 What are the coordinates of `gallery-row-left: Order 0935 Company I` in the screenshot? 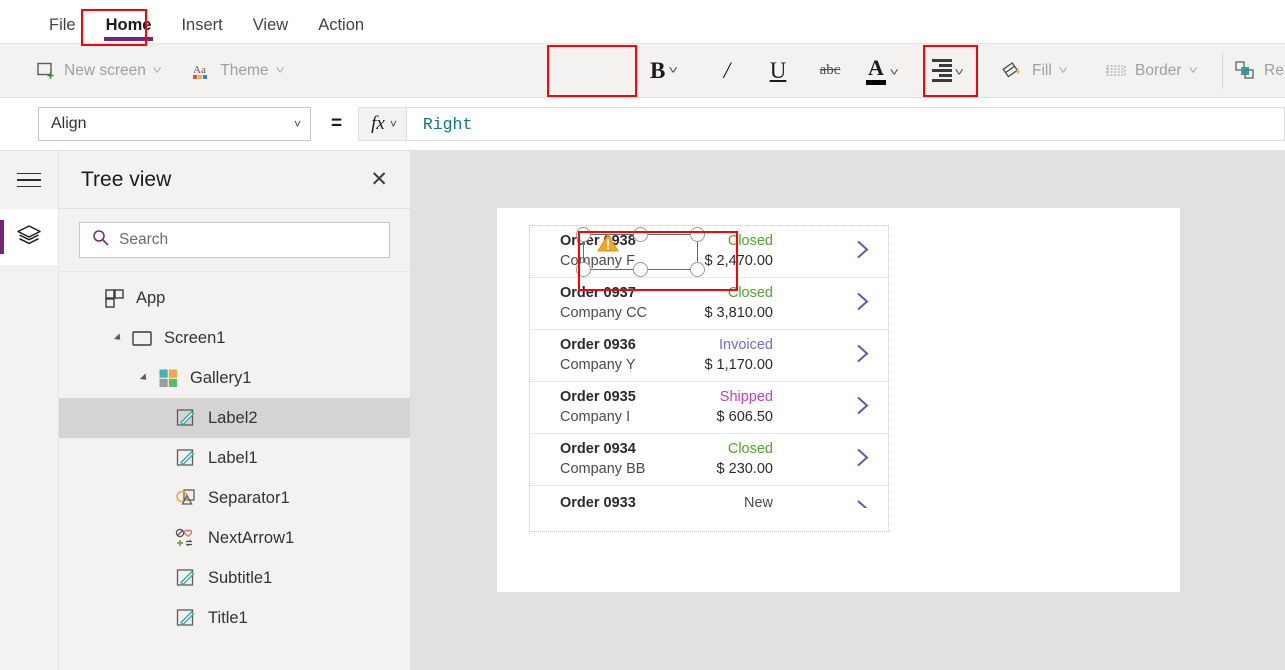 It's located at (610, 407).